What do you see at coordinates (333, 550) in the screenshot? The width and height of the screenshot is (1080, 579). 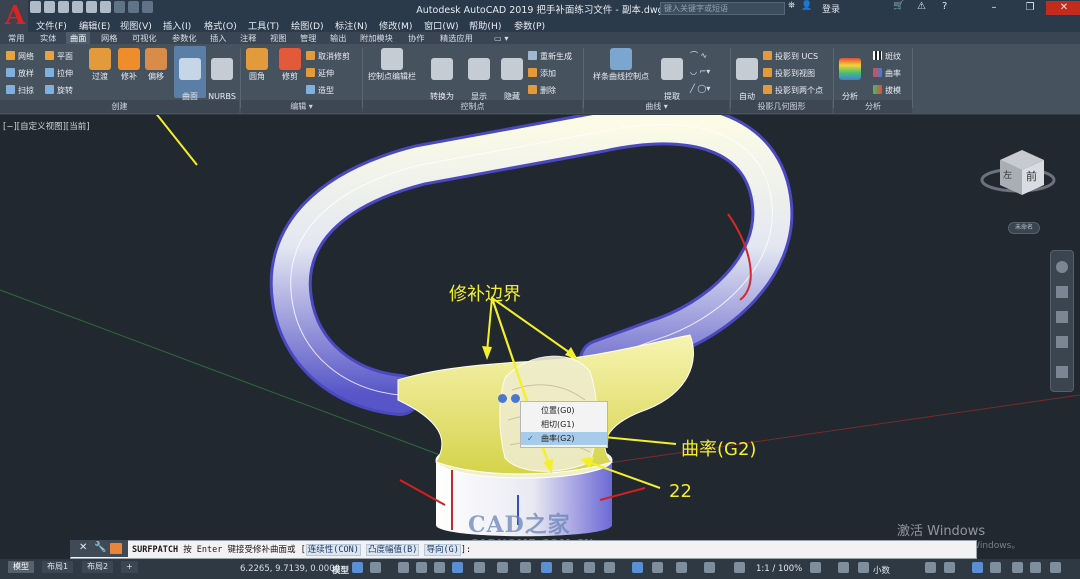 I see `option-continuity: 连续性(CON)` at bounding box center [333, 550].